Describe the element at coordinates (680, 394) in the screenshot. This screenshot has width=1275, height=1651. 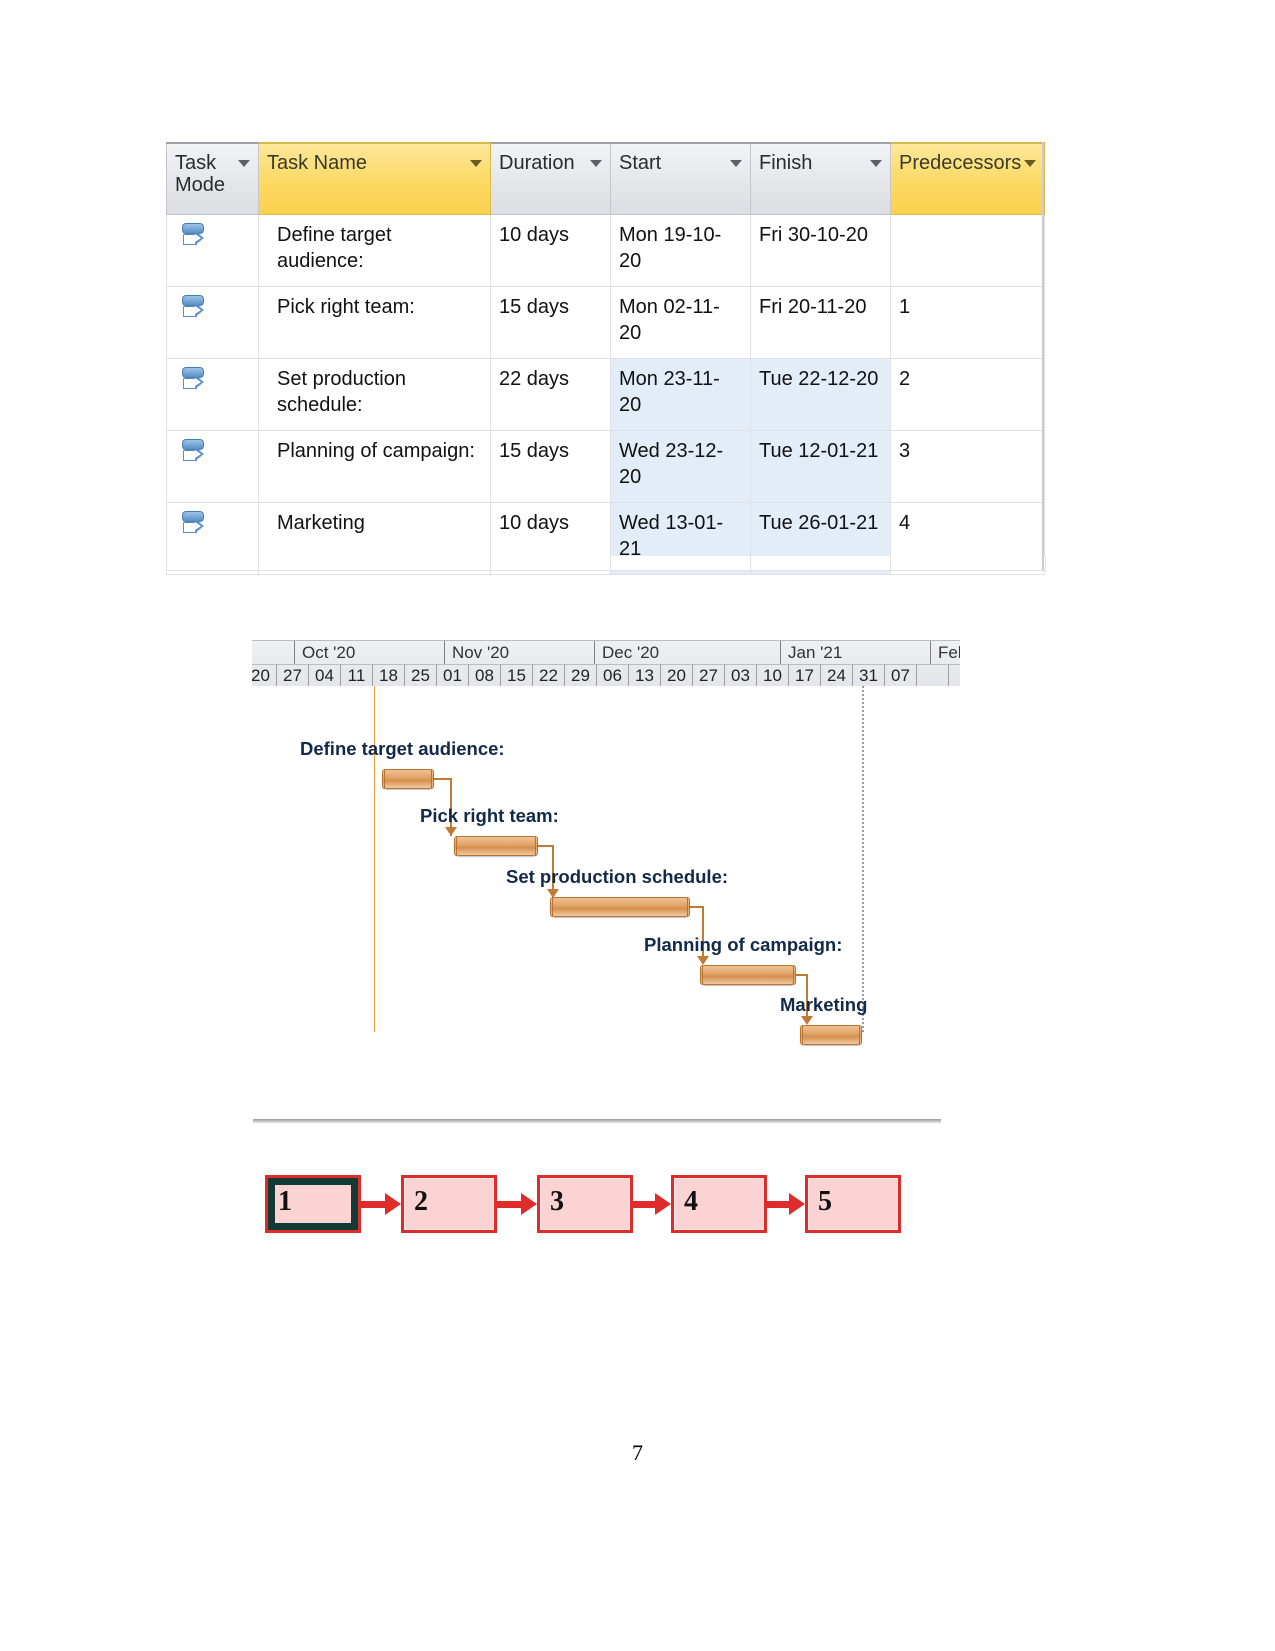
I see `start-cell: Mon 23-11-20` at that location.